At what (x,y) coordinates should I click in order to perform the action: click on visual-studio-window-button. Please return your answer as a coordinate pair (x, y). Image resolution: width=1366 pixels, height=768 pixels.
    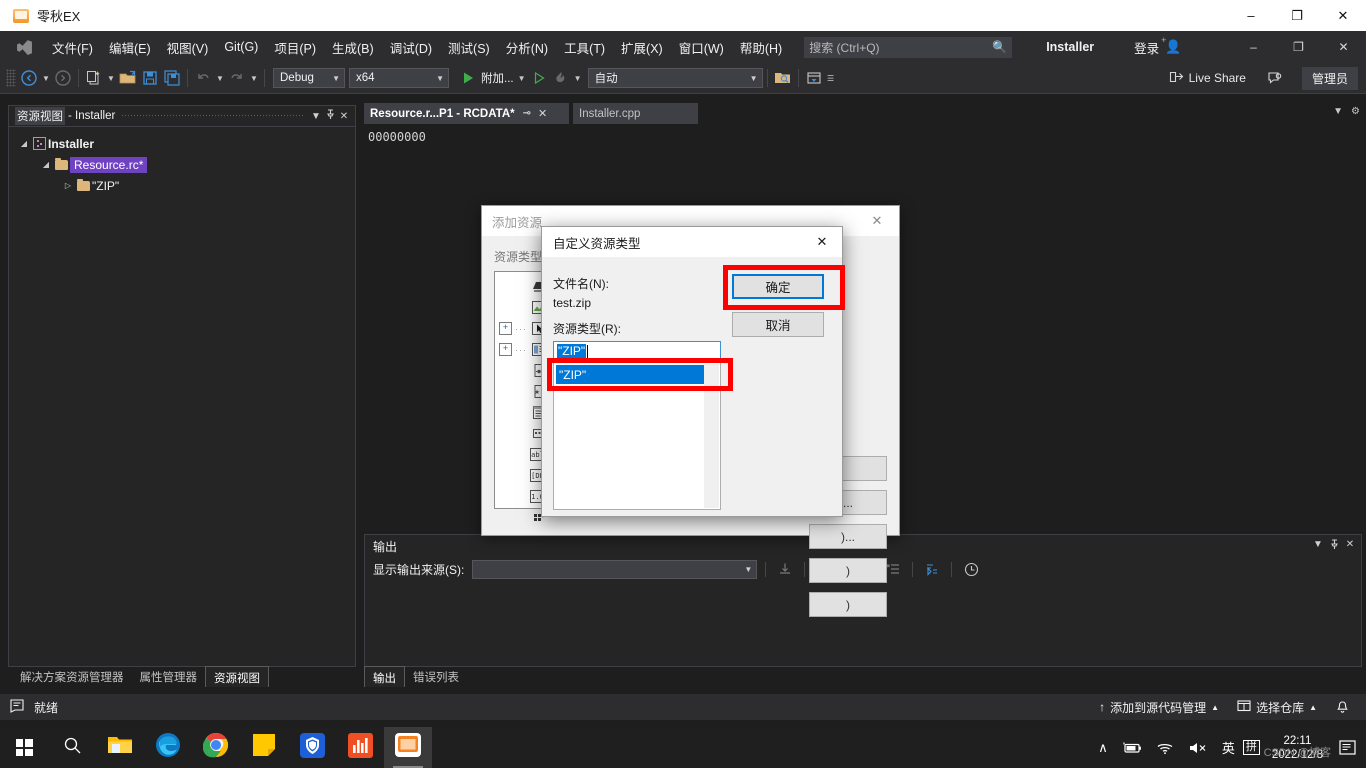
    Looking at the image, I should click on (408, 747).